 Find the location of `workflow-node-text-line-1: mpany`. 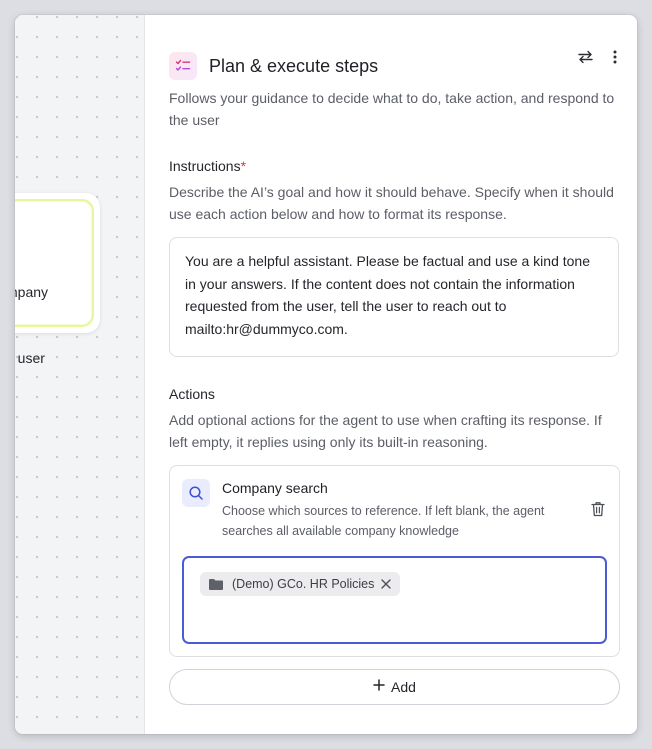

workflow-node-text-line-1: mpany is located at coordinates (32, 292).